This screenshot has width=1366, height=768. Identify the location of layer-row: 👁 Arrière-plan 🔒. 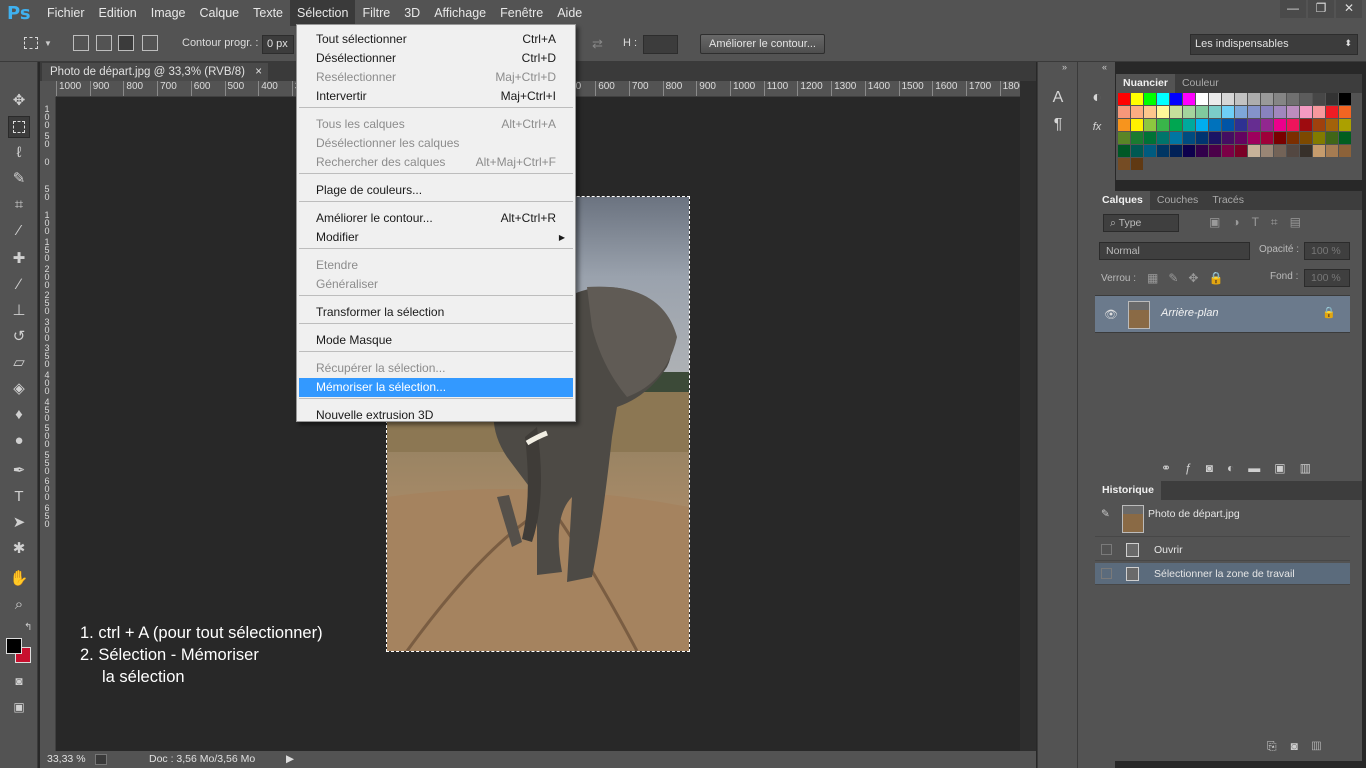
(1222, 314).